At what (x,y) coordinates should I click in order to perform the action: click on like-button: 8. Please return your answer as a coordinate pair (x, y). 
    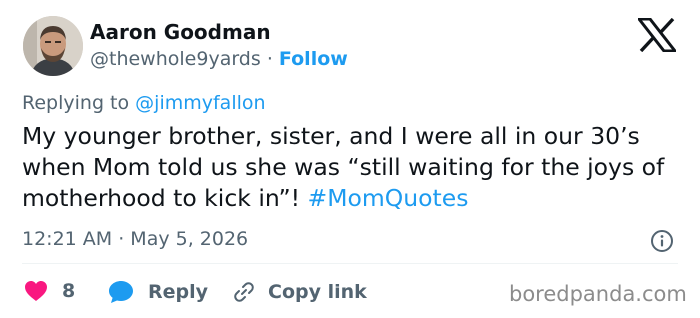
    Looking at the image, I should click on (49, 291).